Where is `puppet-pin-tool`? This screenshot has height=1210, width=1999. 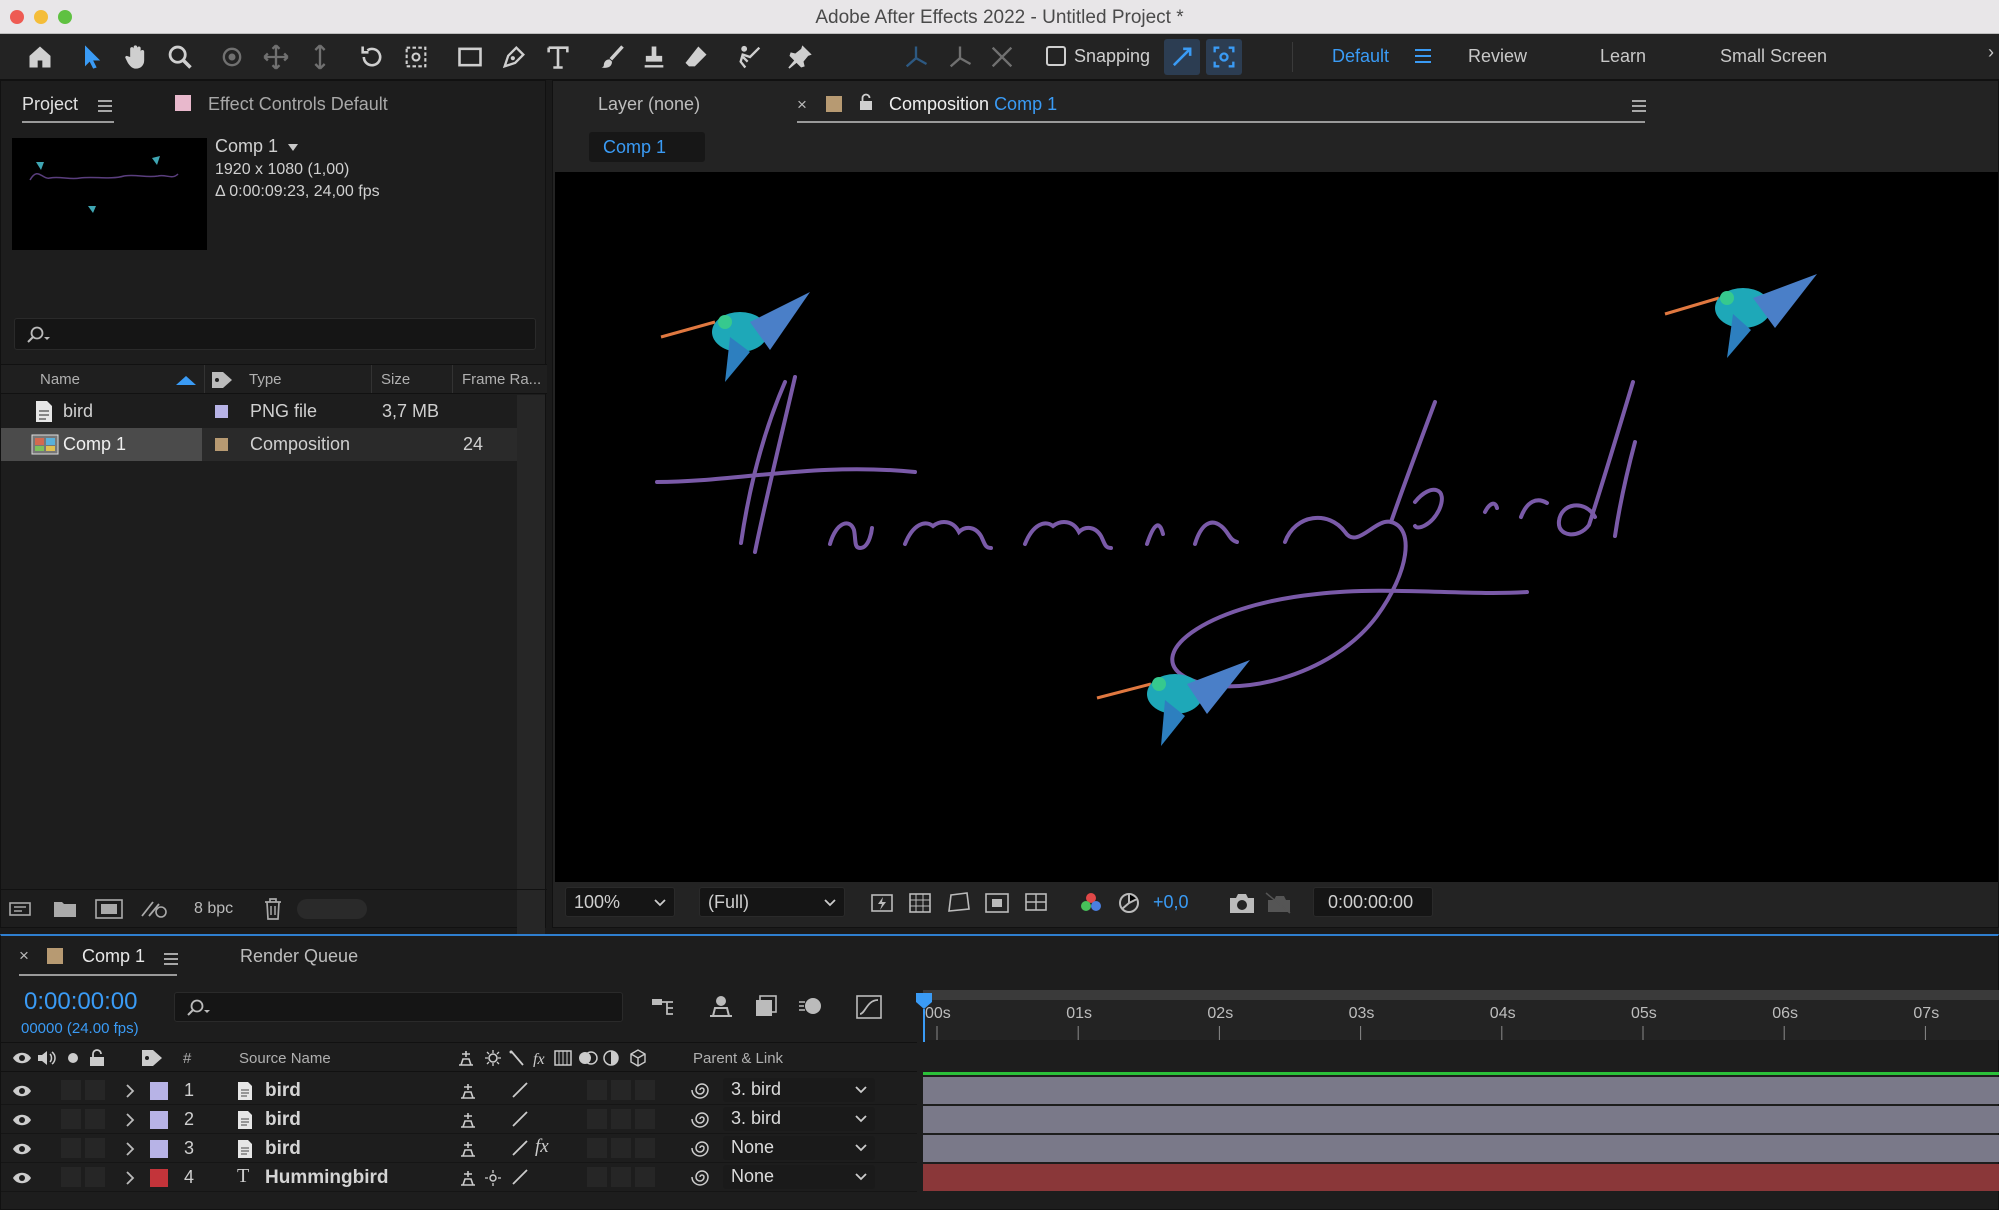
puppet-pin-tool is located at coordinates (800, 57).